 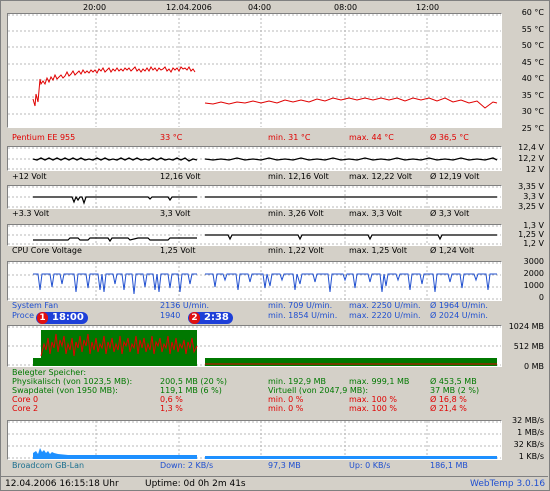 I want to click on net-down: Down: 2 KB/s, so click(x=187, y=465).